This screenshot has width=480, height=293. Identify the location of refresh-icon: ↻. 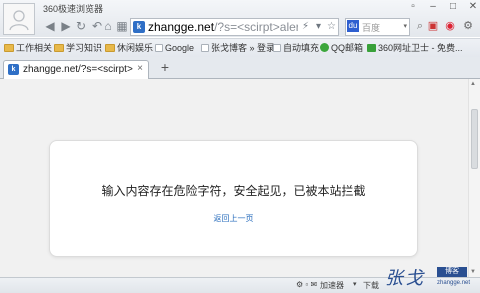
(81, 26).